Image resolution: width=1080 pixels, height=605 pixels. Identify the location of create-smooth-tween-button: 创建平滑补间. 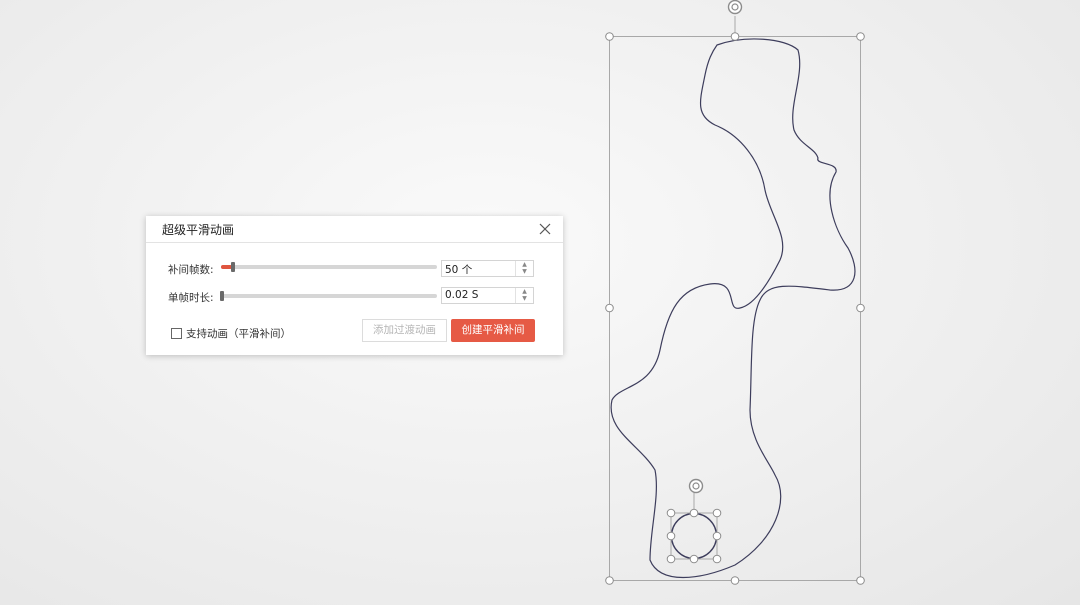
(493, 330).